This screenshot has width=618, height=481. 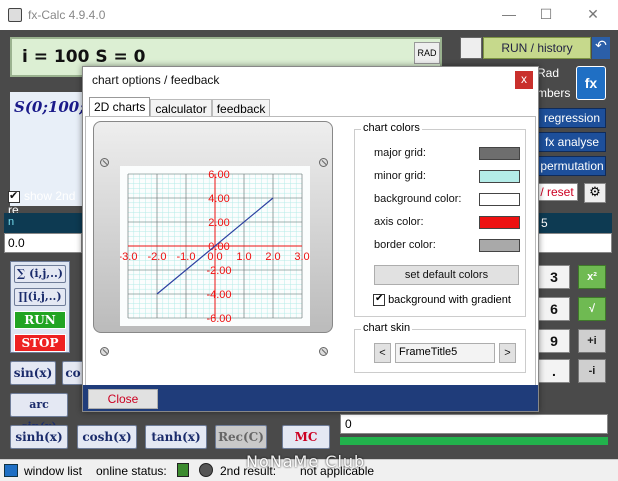 What do you see at coordinates (39, 413) in the screenshot?
I see `arc-sin-button: arc sin(x)` at bounding box center [39, 413].